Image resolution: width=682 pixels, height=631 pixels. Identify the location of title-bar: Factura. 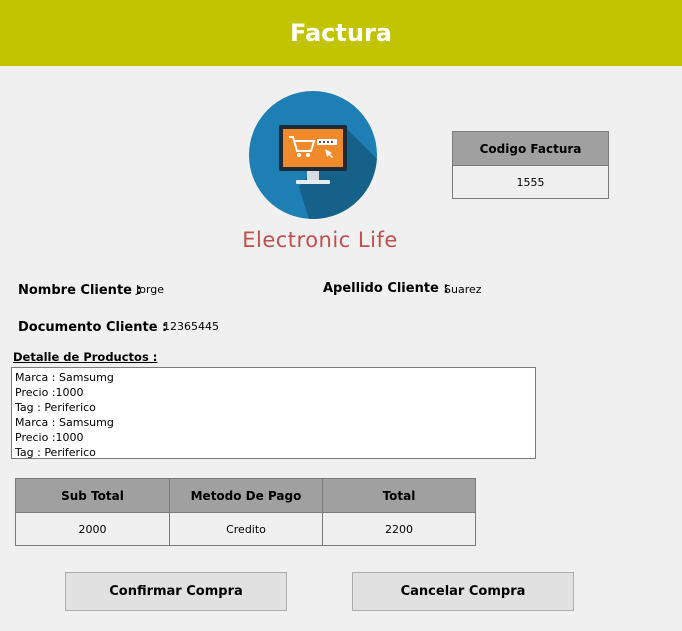
(341, 33).